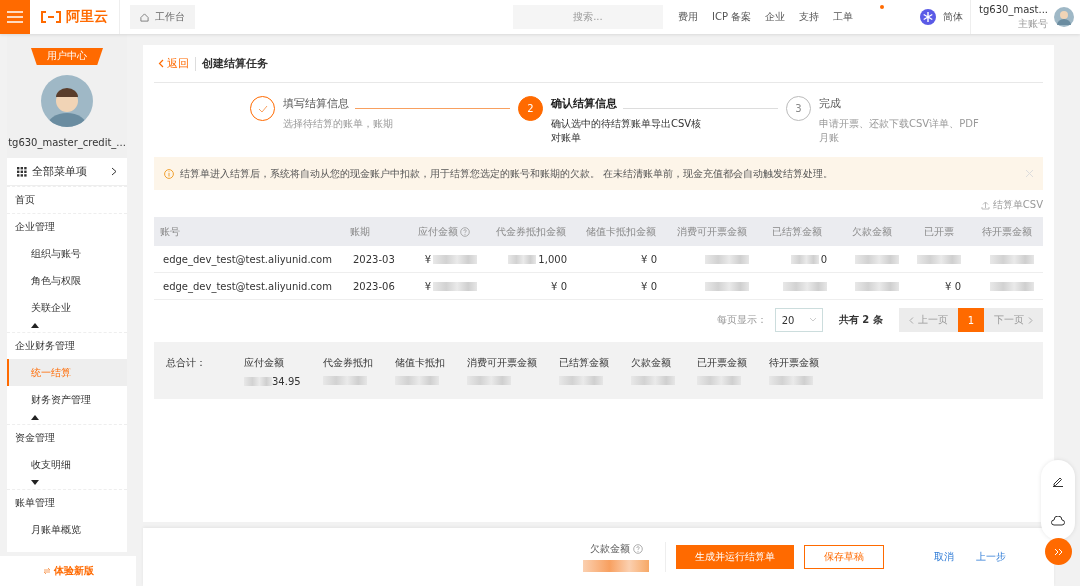 The height and width of the screenshot is (586, 1080). I want to click on sidebar-item: 关联企业, so click(67, 307).